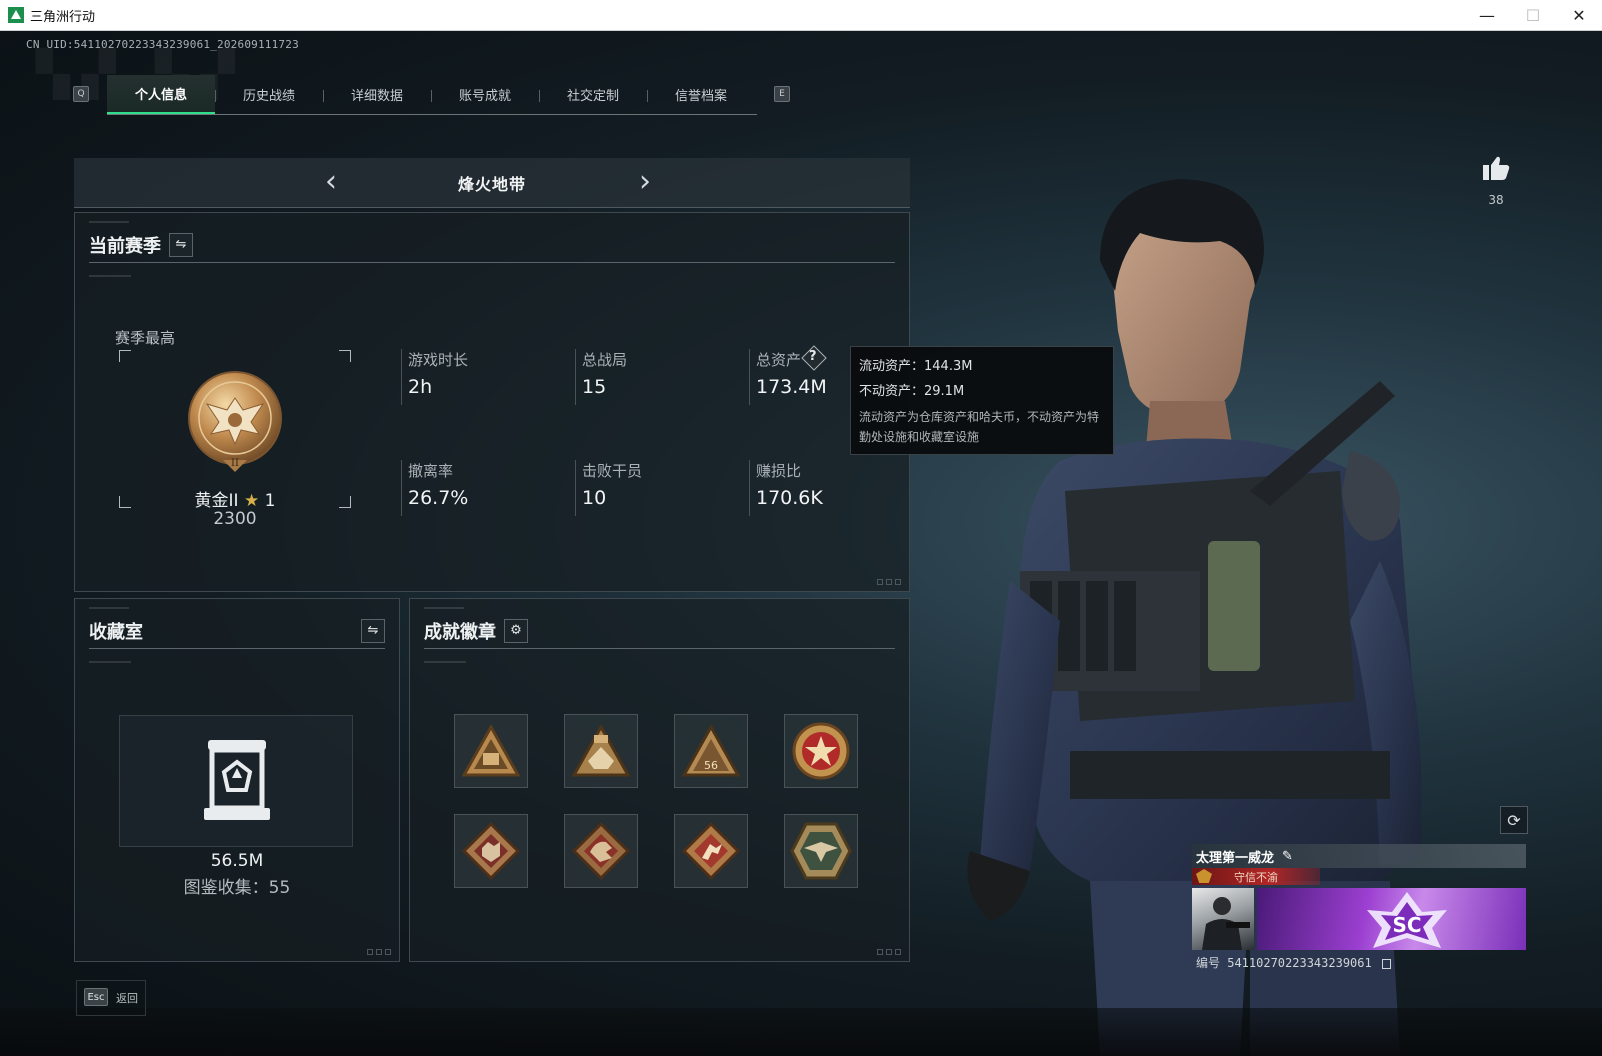 The height and width of the screenshot is (1056, 1602). What do you see at coordinates (824, 488) in the screenshot?
I see `stat-profit-loss-ratio: 赚损比 170.6K` at bounding box center [824, 488].